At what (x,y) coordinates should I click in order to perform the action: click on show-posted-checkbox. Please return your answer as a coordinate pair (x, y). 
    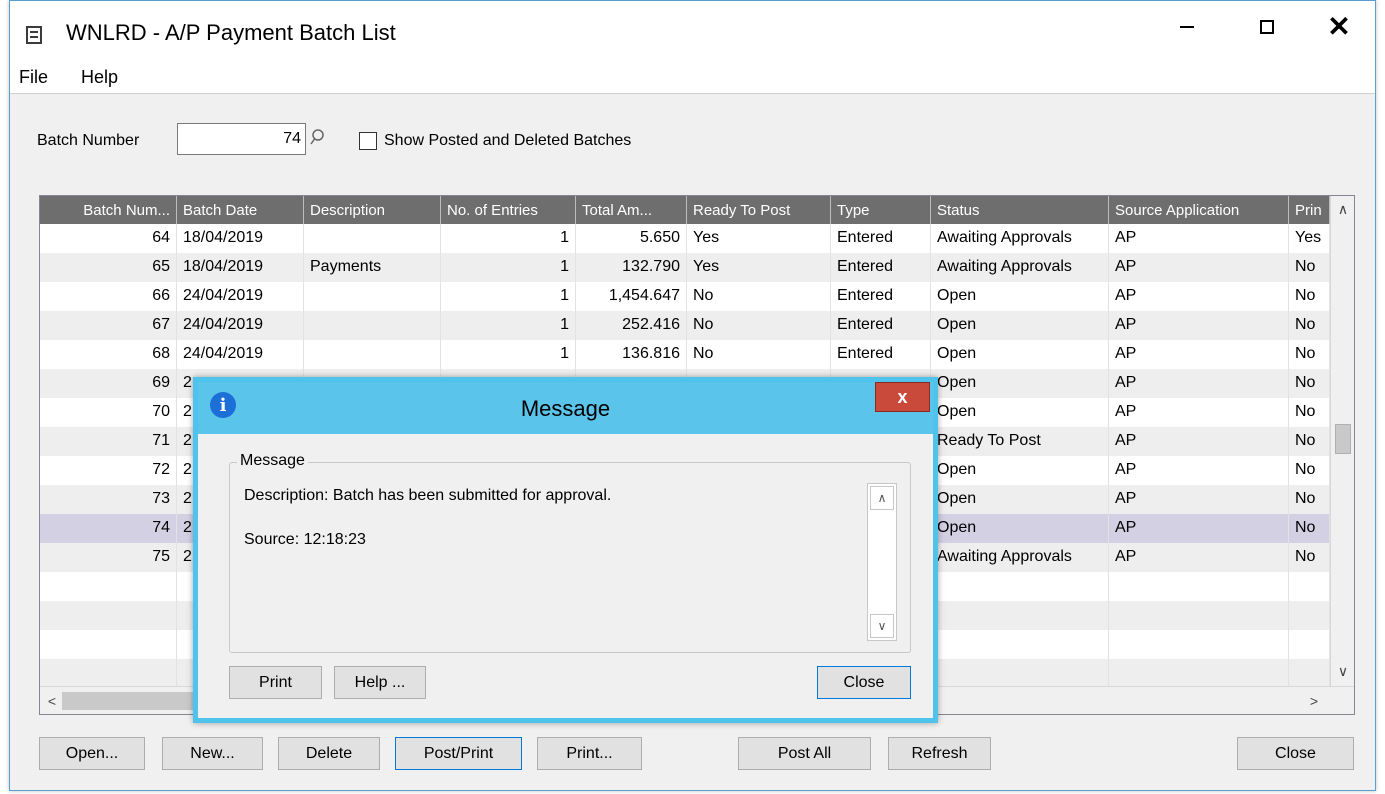
    Looking at the image, I should click on (368, 141).